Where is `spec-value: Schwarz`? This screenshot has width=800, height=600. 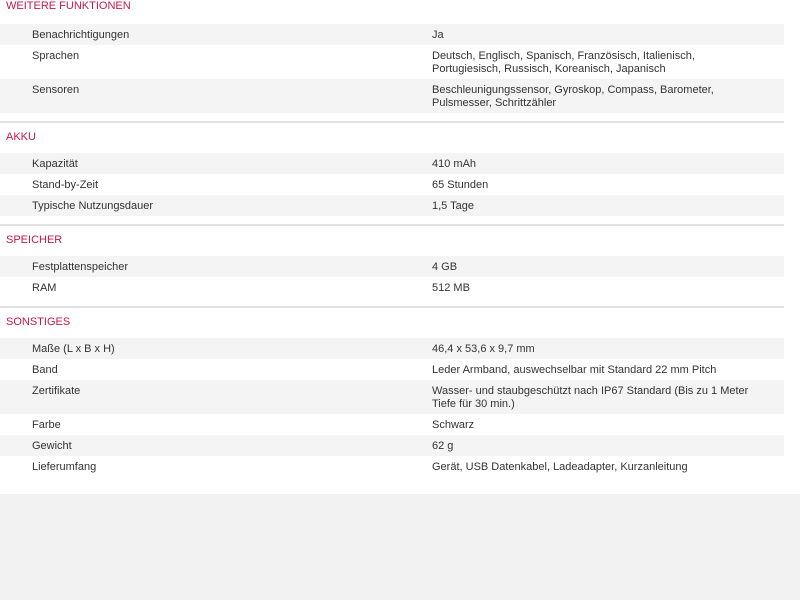
spec-value: Schwarz is located at coordinates (453, 425).